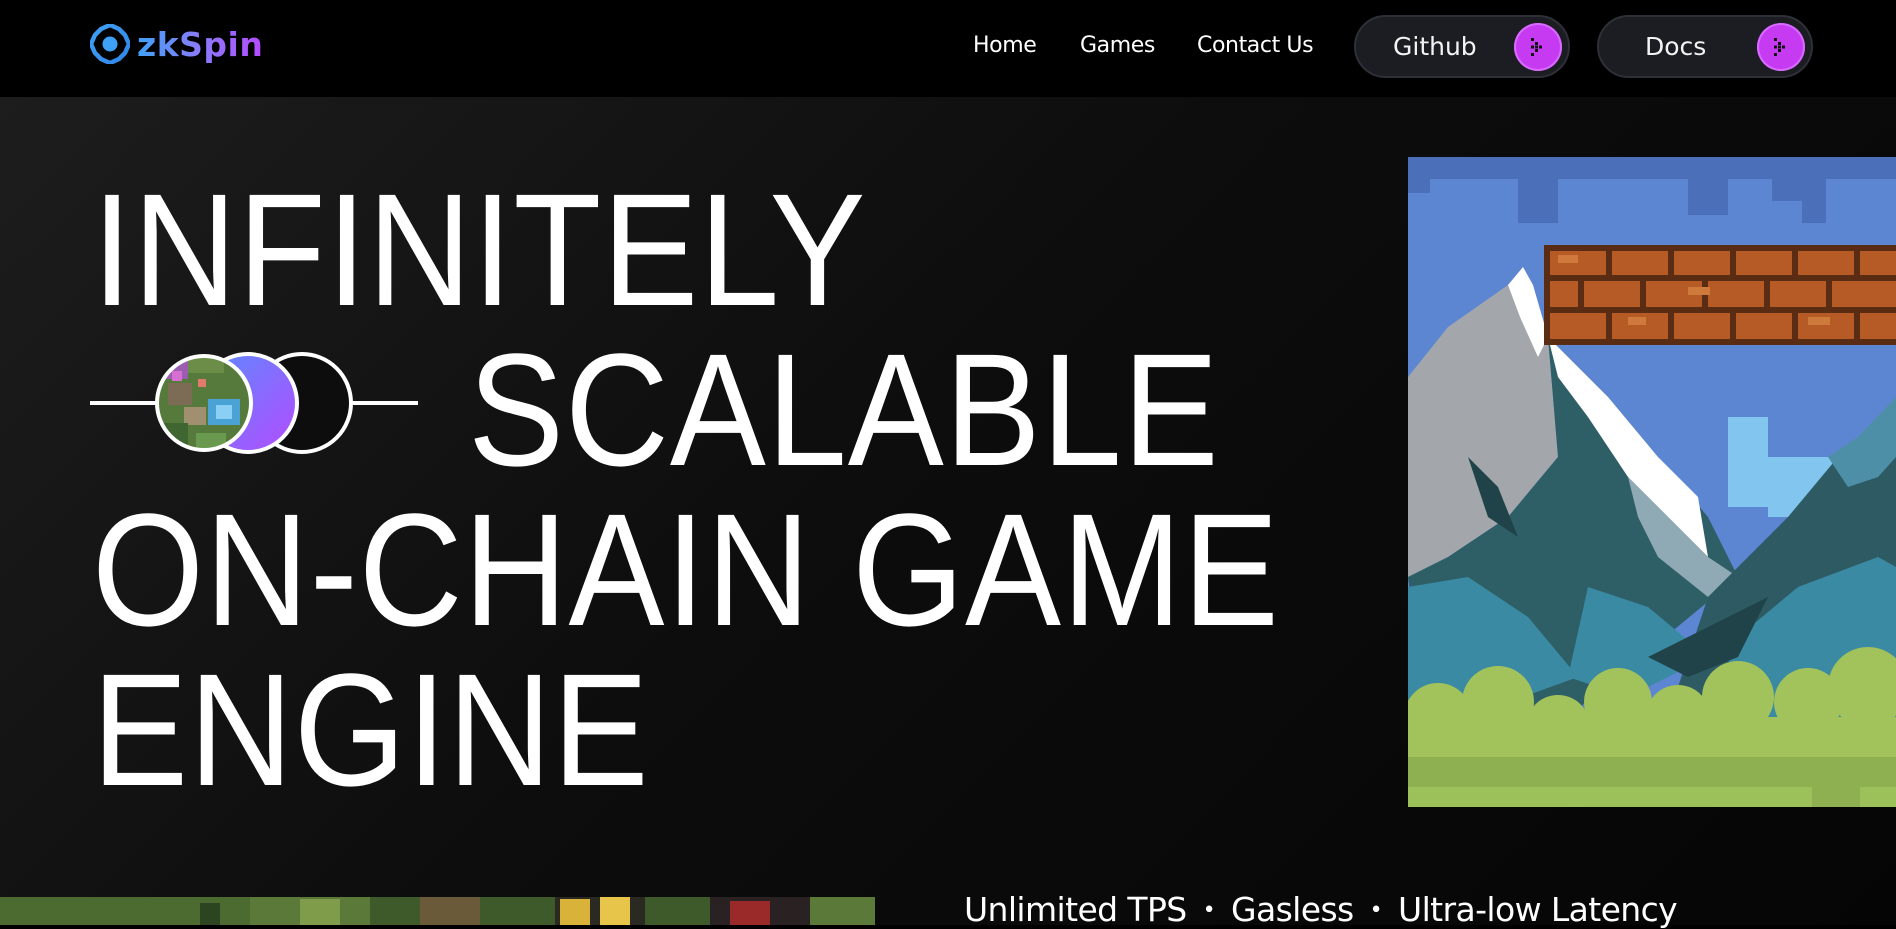 The width and height of the screenshot is (1896, 929). I want to click on github-button: Github, so click(1462, 46).